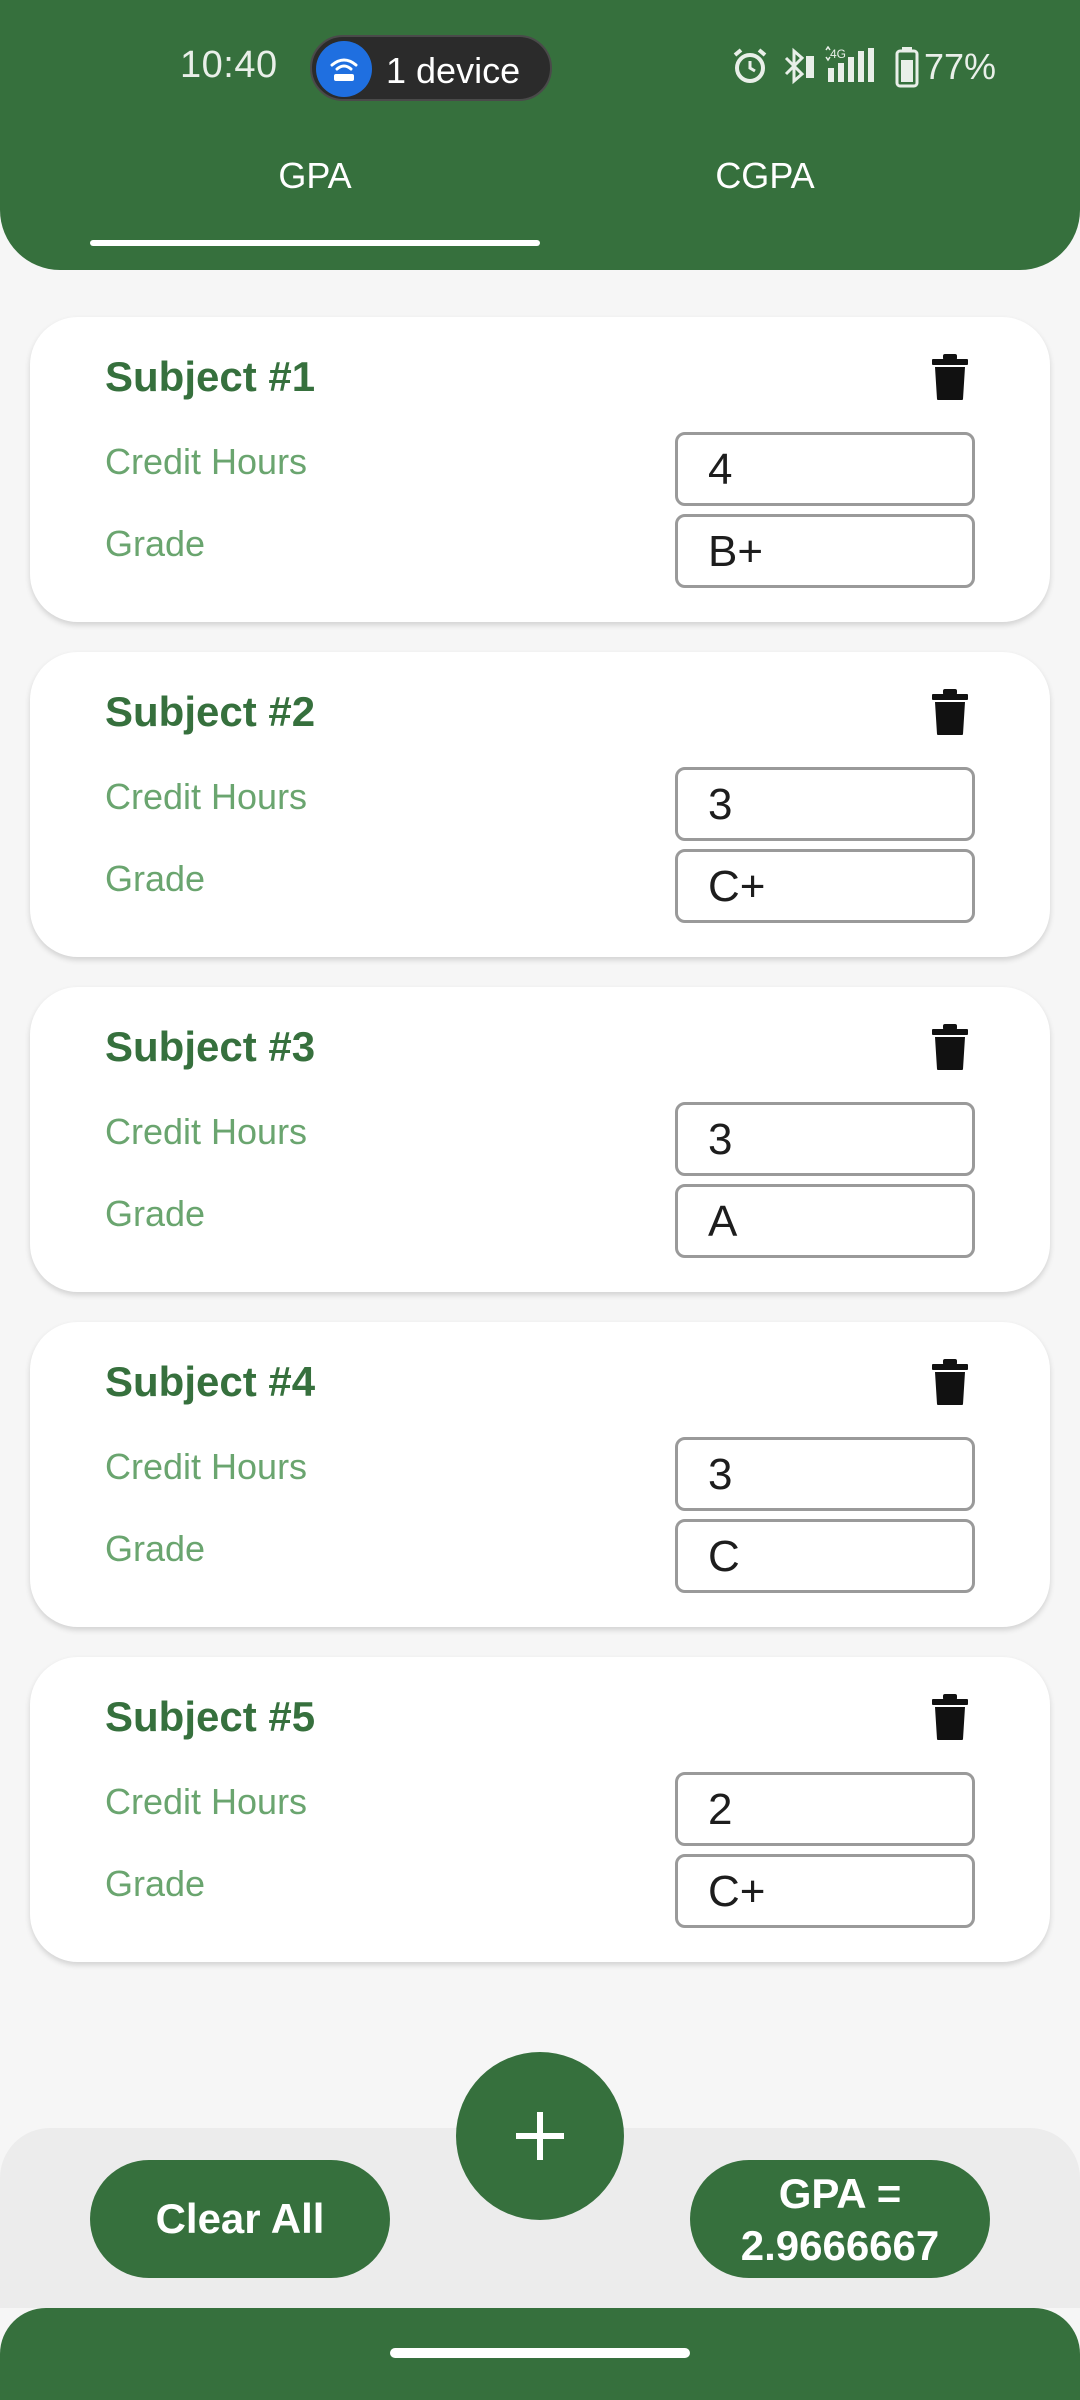 The width and height of the screenshot is (1080, 2400). What do you see at coordinates (825, 1221) in the screenshot?
I see `grade-input: A` at bounding box center [825, 1221].